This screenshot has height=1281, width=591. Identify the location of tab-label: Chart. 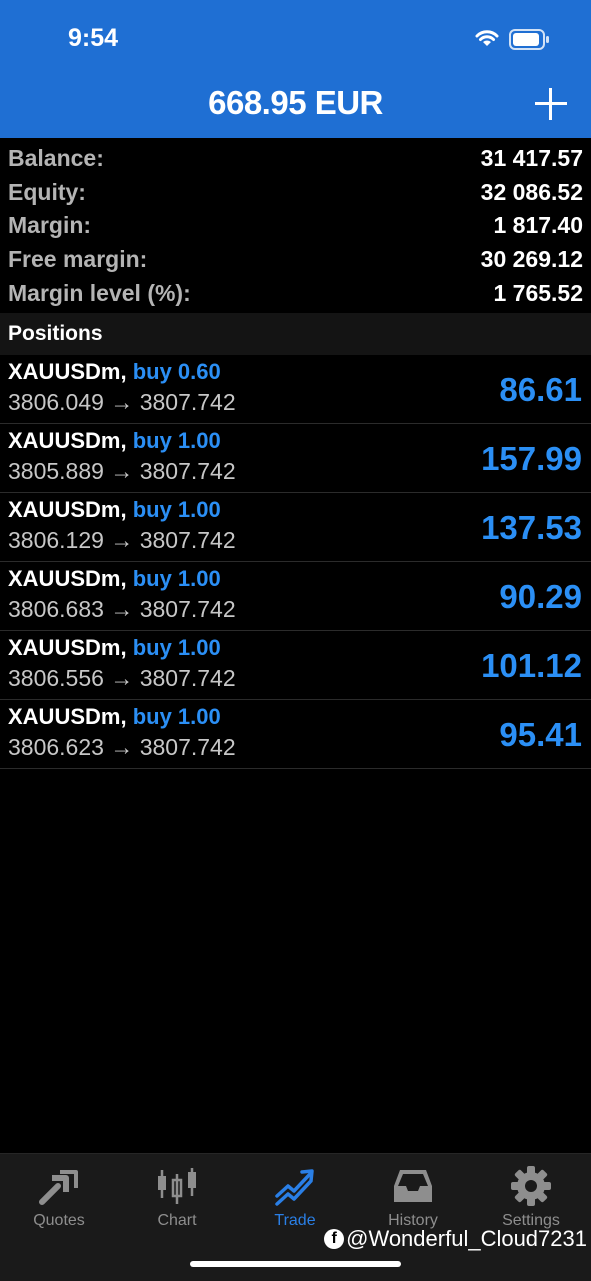
(177, 1220).